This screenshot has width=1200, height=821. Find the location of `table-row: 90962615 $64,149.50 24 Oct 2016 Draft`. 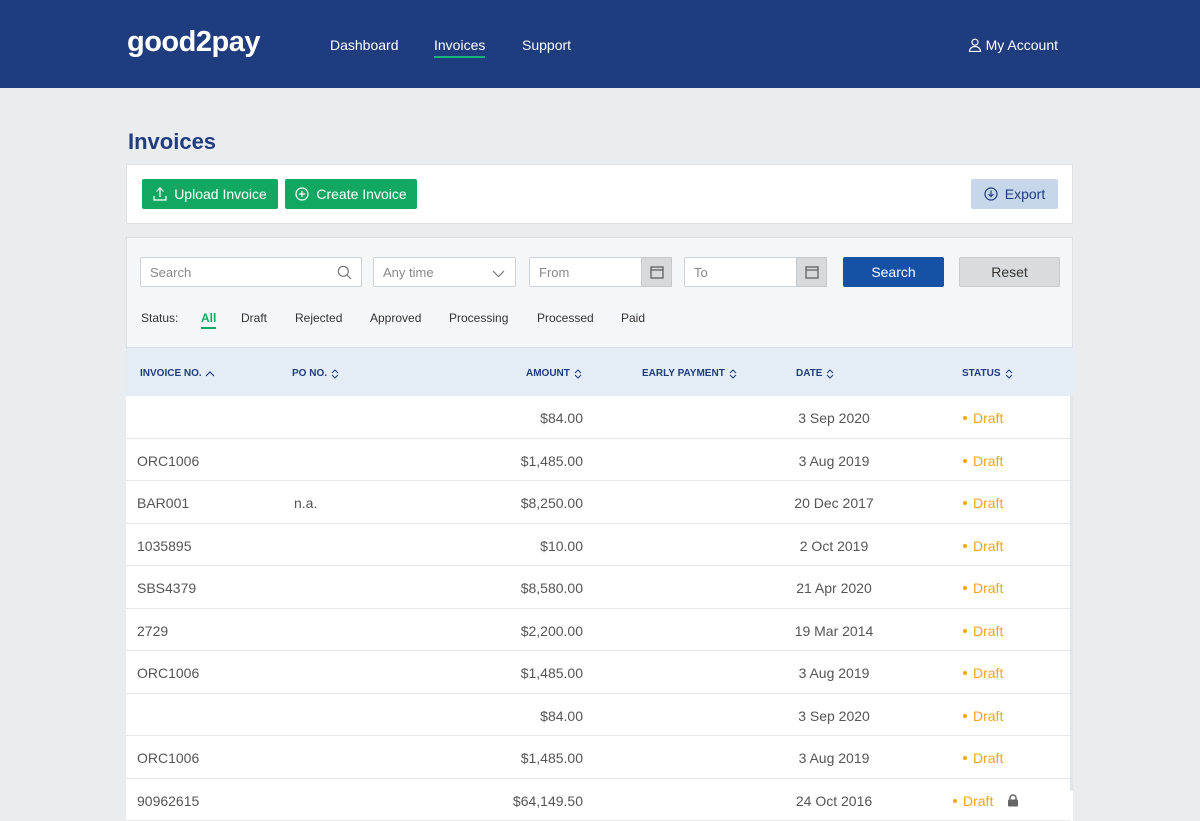

table-row: 90962615 $64,149.50 24 Oct 2016 Draft is located at coordinates (598, 800).